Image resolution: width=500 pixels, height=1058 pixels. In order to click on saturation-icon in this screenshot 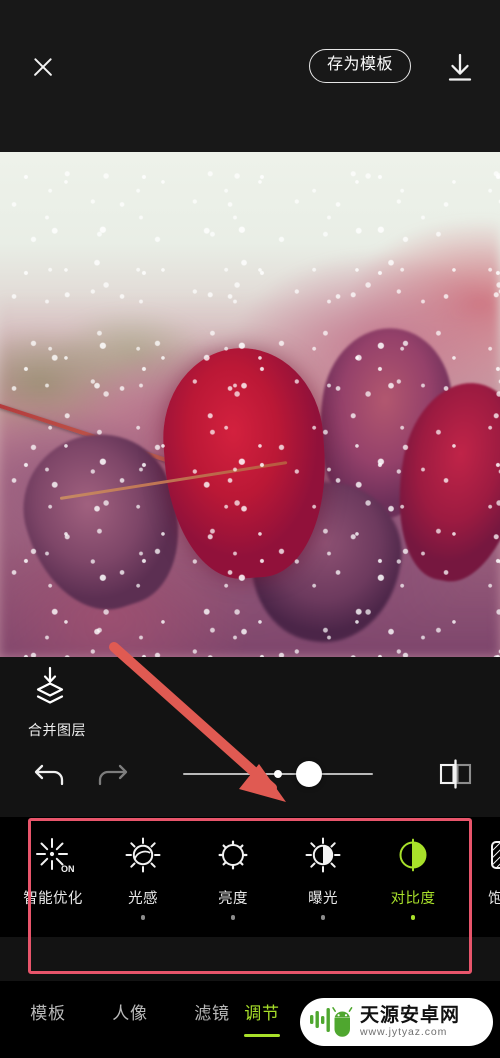, I will do `click(490, 855)`.